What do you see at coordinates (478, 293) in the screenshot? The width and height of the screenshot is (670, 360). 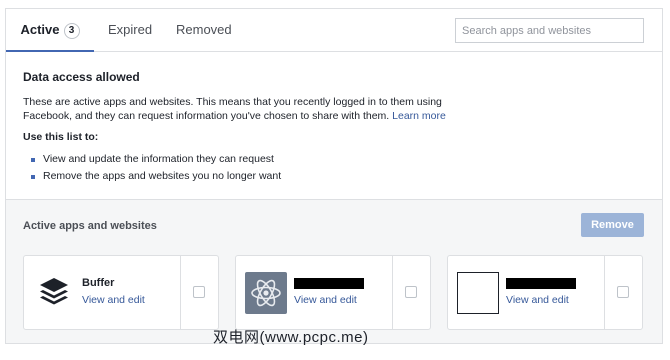 I see `blank-logo` at bounding box center [478, 293].